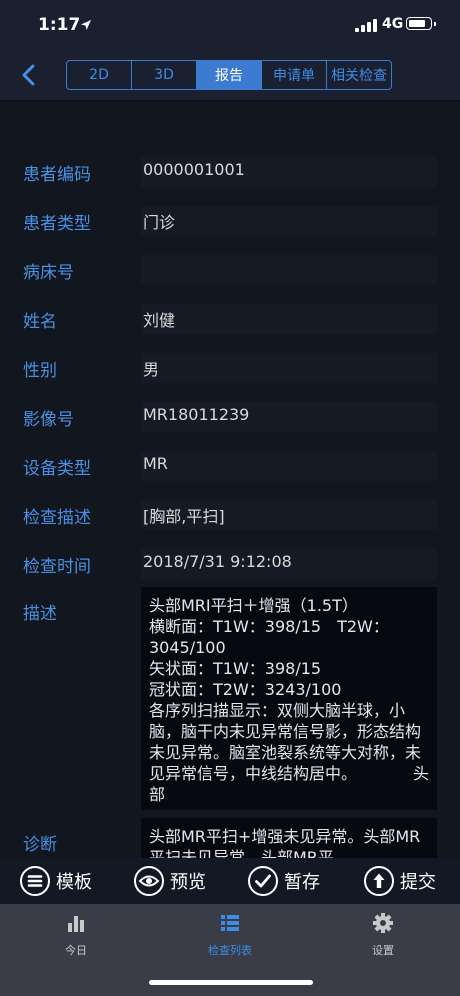 The width and height of the screenshot is (460, 996). I want to click on field-bed-number: 病床号, so click(230, 270).